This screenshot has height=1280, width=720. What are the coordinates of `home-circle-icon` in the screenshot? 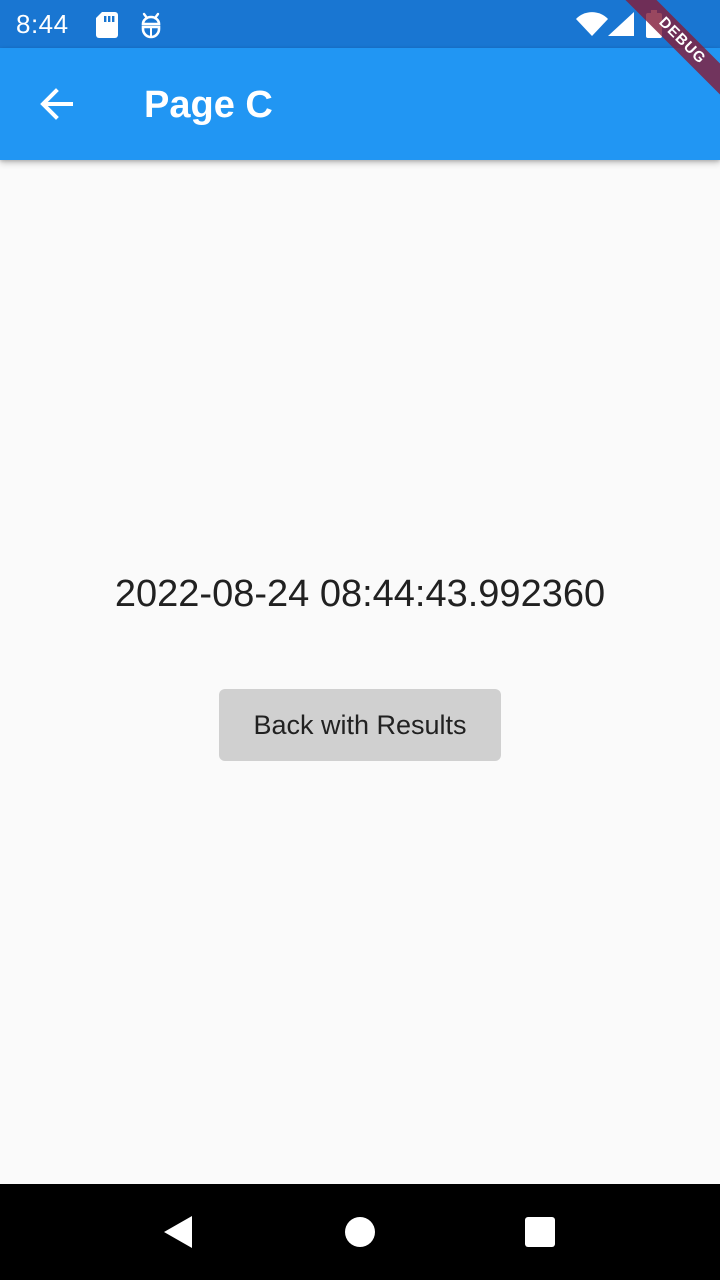 It's located at (360, 1232).